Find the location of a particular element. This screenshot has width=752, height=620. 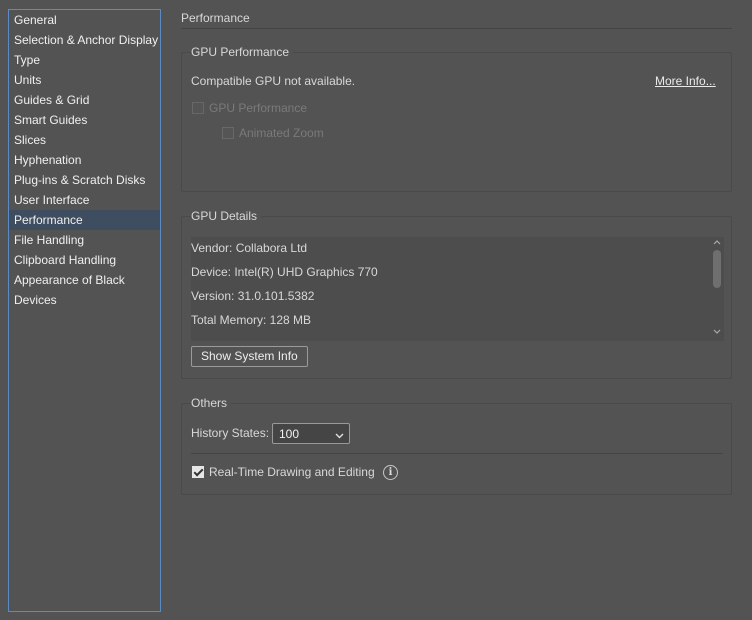

title-divider is located at coordinates (456, 28).